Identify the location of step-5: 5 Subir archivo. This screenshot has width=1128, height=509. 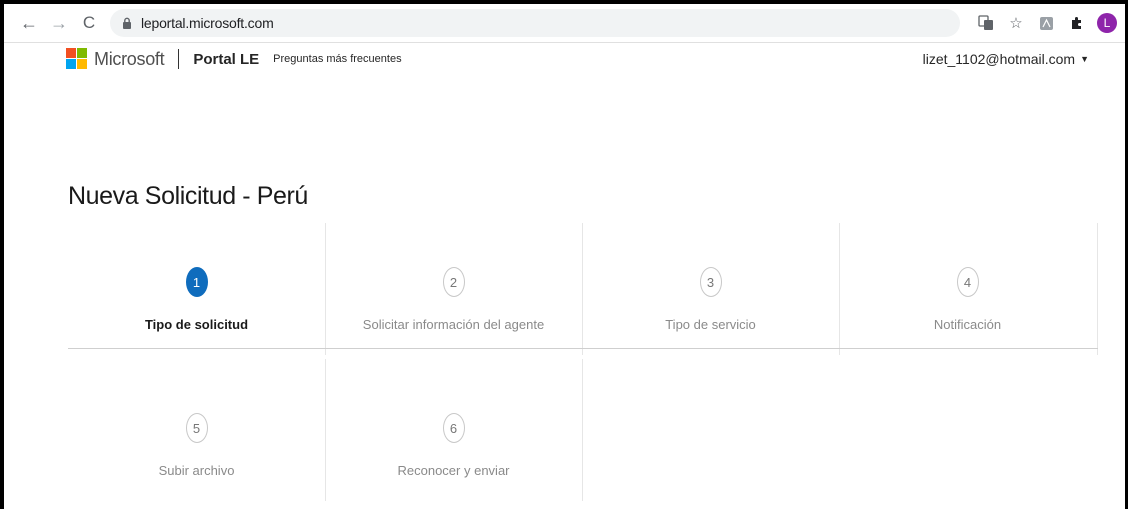
(196, 435).